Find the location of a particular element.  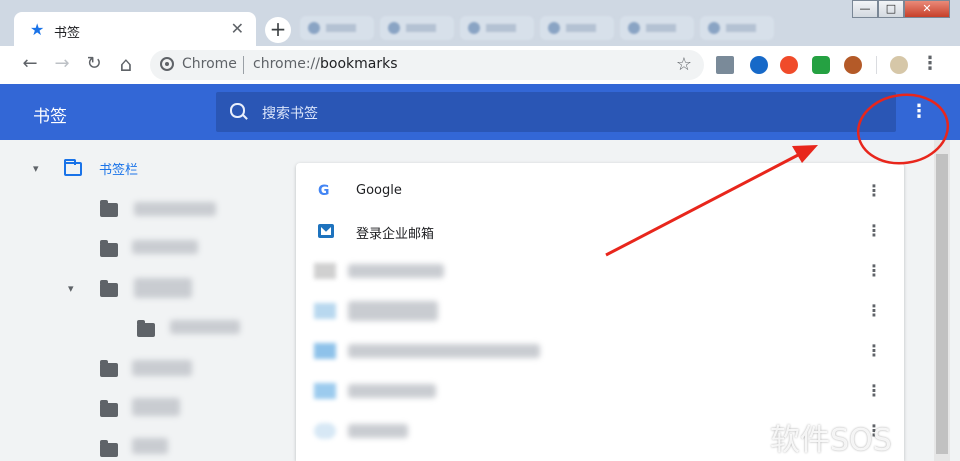

address-toolbar: ← → ↻ ⌂ Chrome chrome://bookmarks ☆ ⋮ is located at coordinates (480, 65).